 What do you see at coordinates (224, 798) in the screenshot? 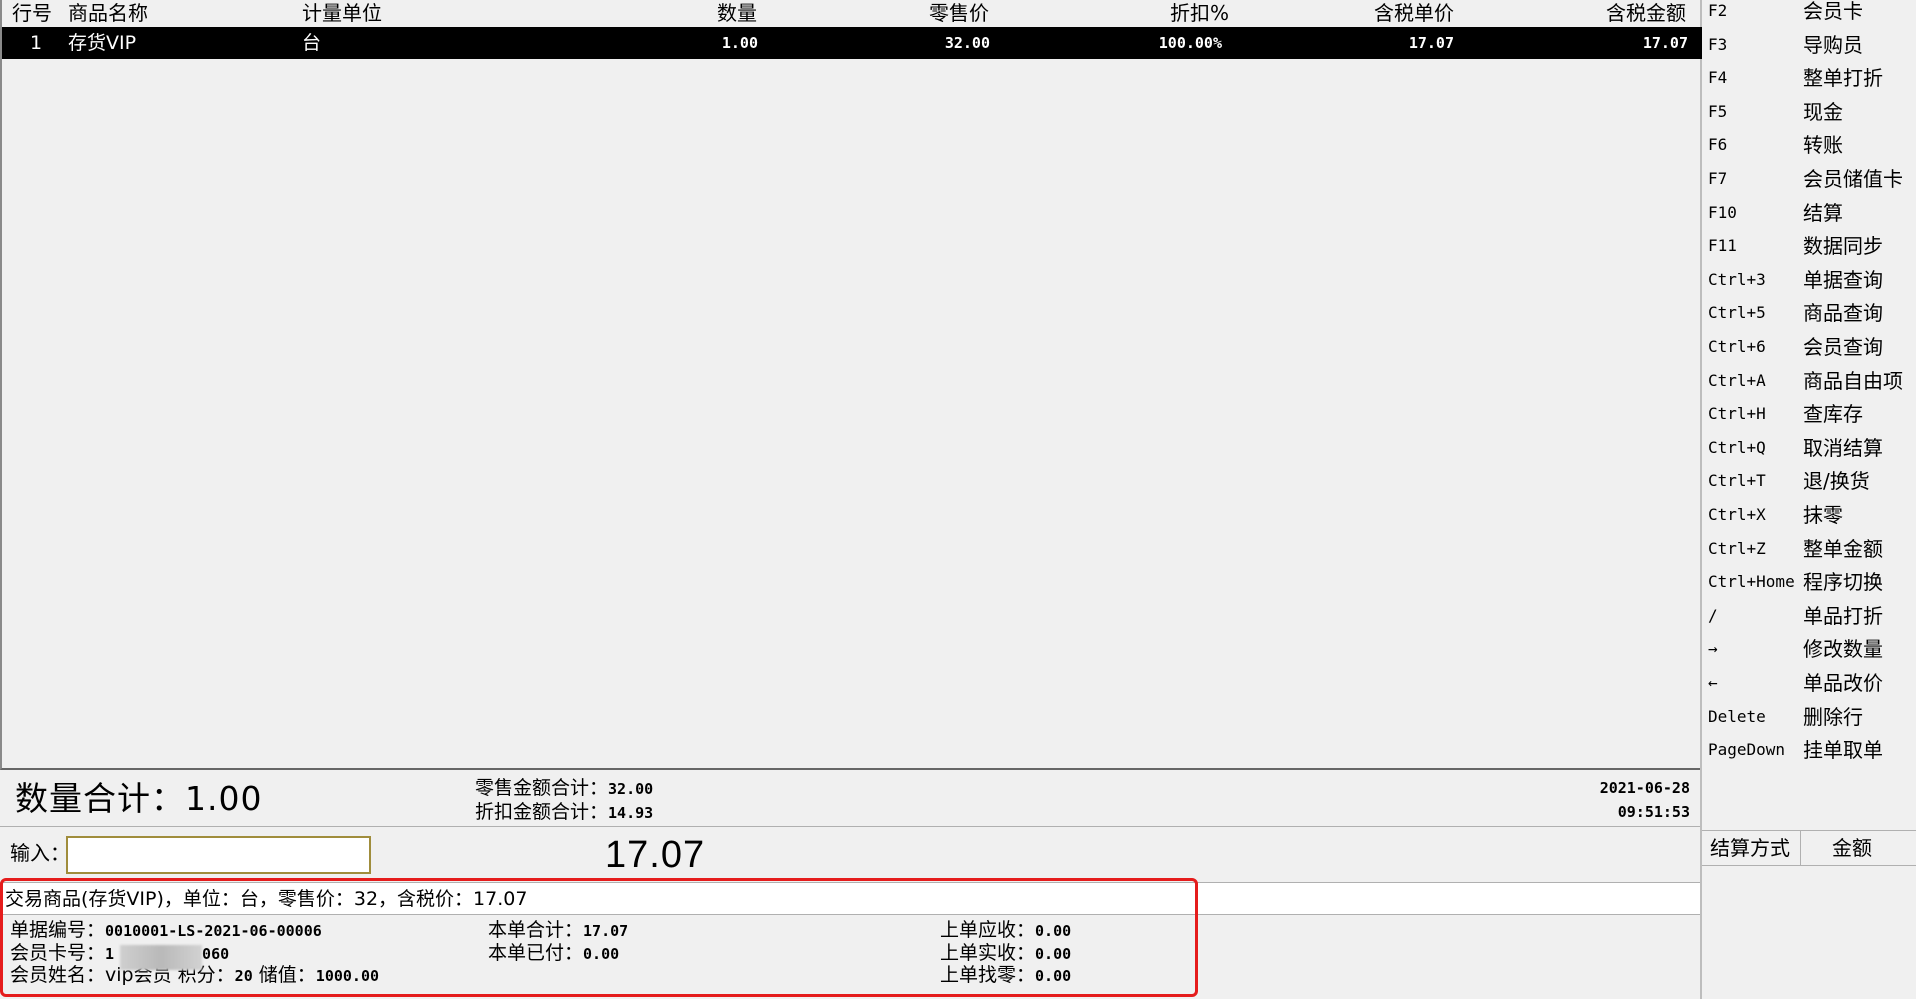
I see `quantity-total-value: 1.00` at bounding box center [224, 798].